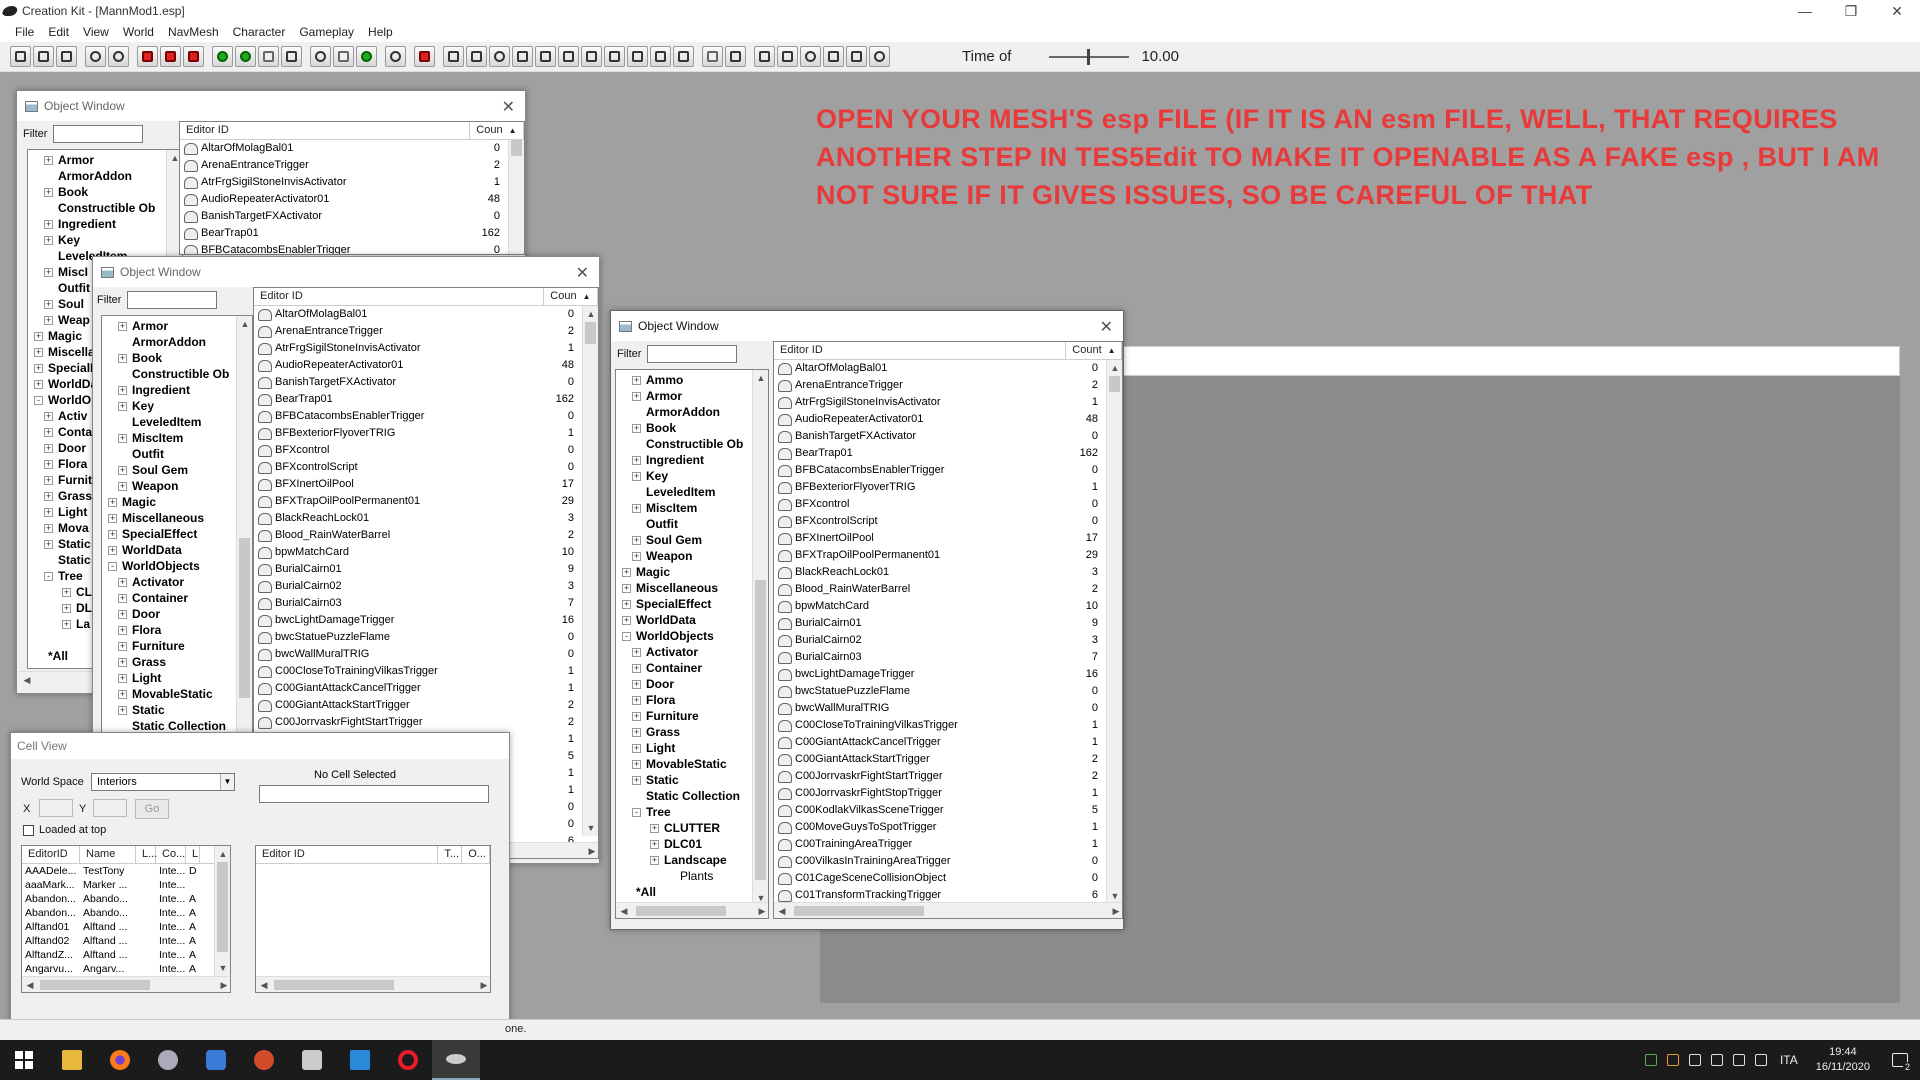 The image size is (1920, 1080). I want to click on tree-item: + CLUTTER, so click(692, 828).